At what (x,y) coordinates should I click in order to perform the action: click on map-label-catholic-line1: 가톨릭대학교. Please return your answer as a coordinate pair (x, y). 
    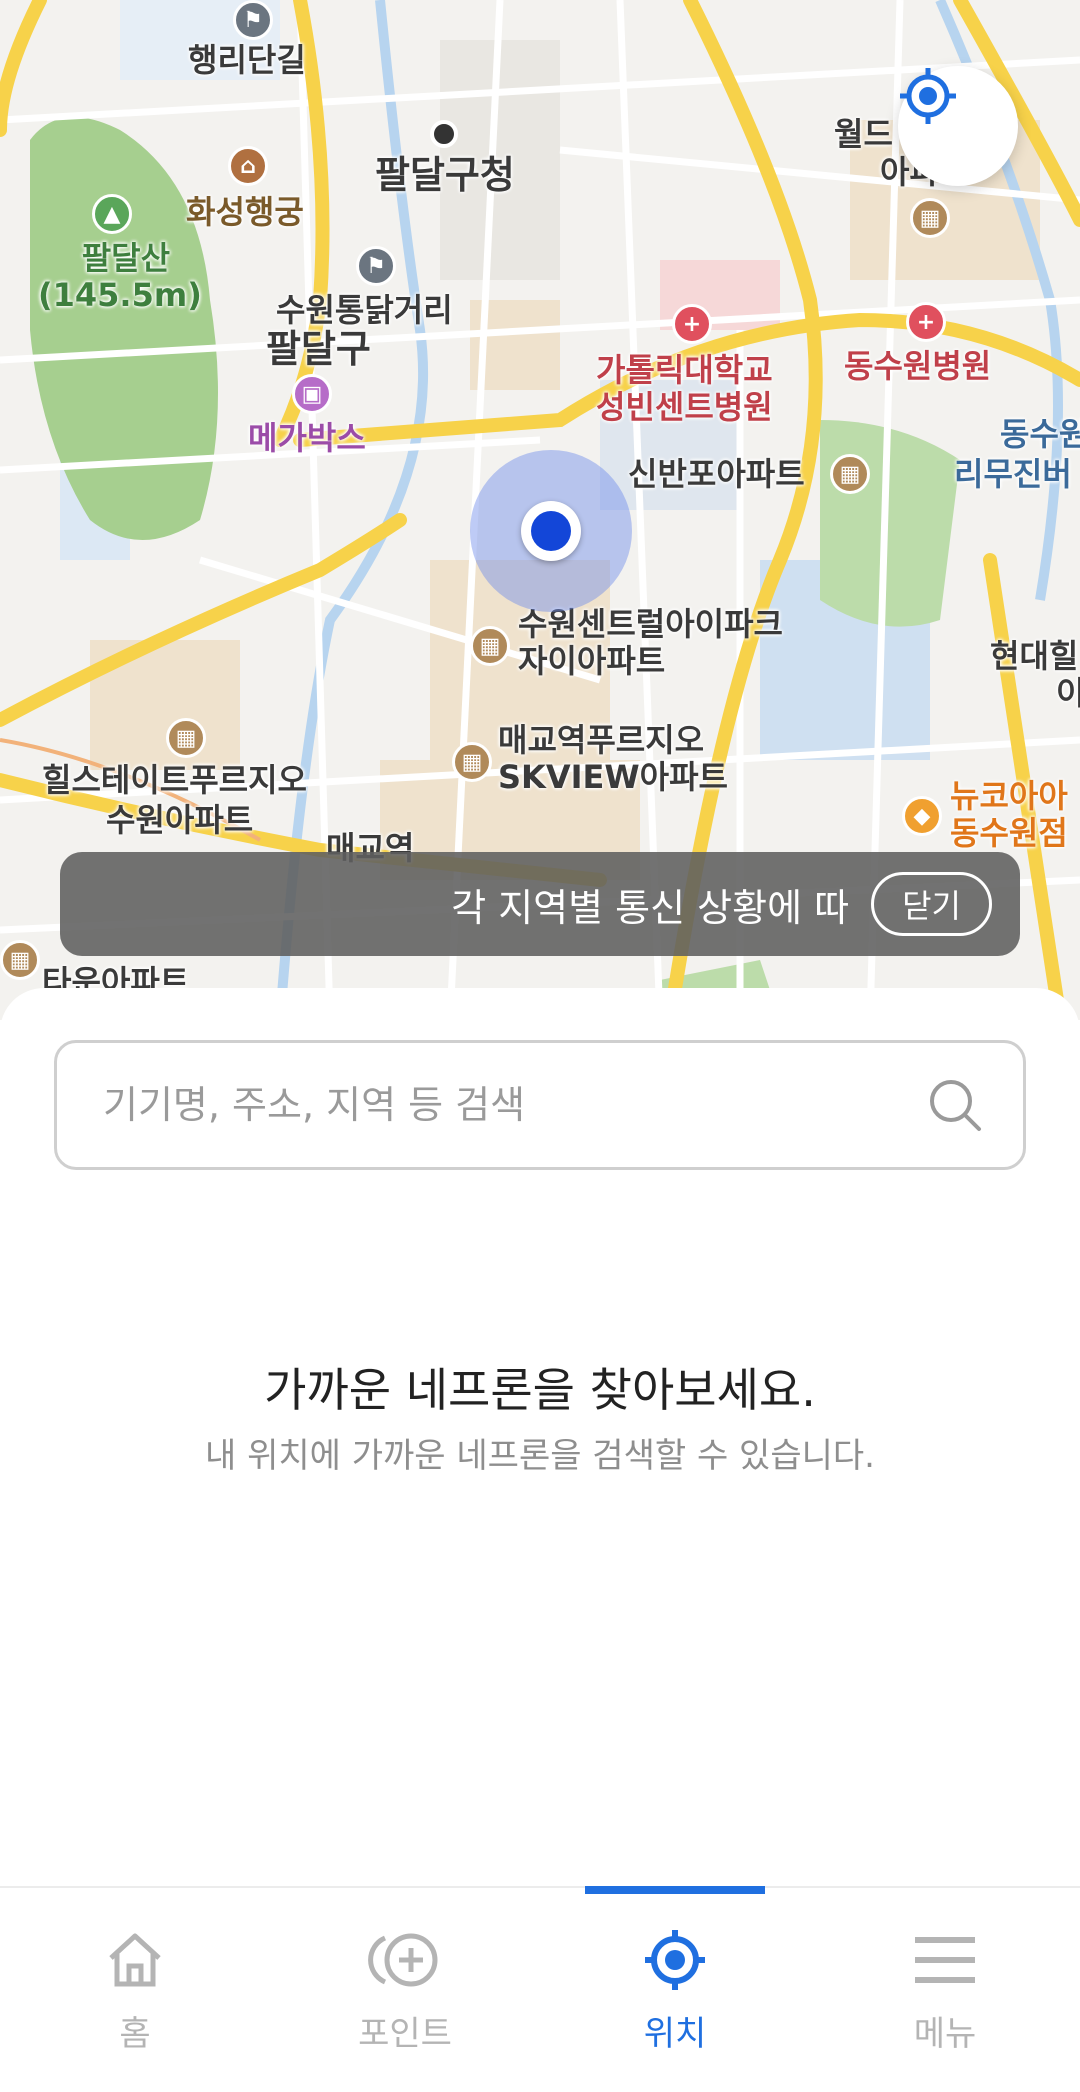
    Looking at the image, I should click on (684, 370).